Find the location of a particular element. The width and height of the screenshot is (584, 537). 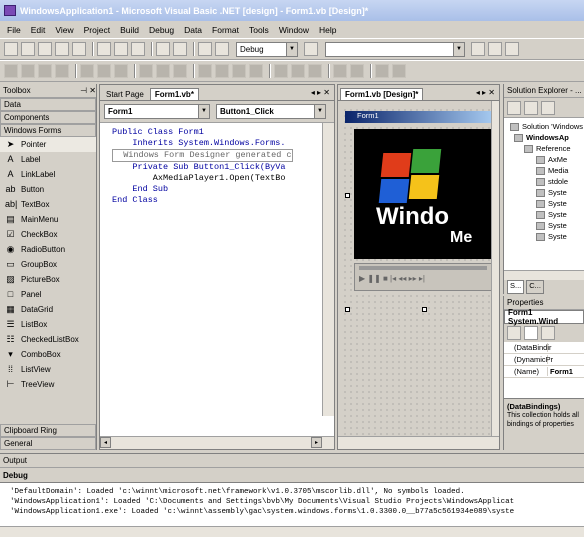

alphabetical-icon is located at coordinates (531, 333).